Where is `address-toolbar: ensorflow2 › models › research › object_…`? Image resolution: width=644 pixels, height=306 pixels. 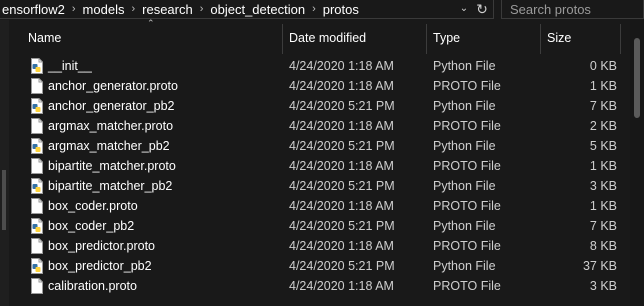 address-toolbar: ensorflow2 › models › research › object_… is located at coordinates (322, 10).